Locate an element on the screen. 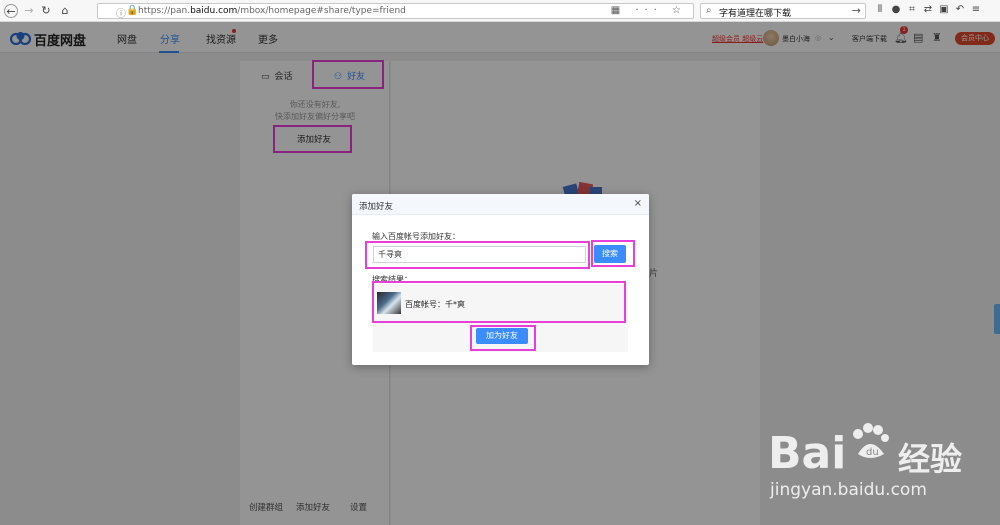  back-icon: ← is located at coordinates (11, 11).